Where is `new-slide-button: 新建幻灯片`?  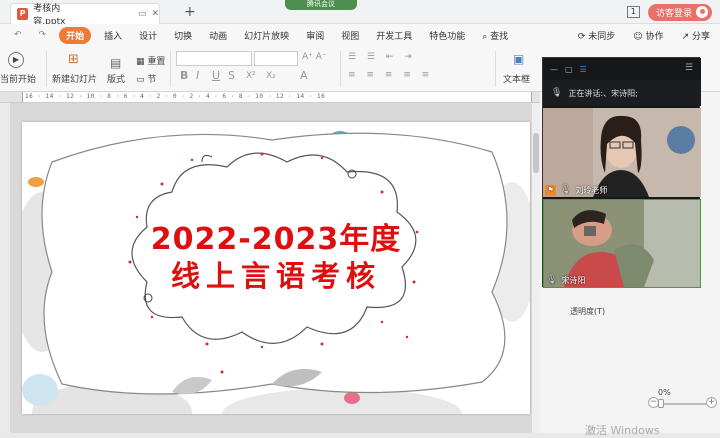
new-slide-button: 新建幻灯片 is located at coordinates (74, 78).